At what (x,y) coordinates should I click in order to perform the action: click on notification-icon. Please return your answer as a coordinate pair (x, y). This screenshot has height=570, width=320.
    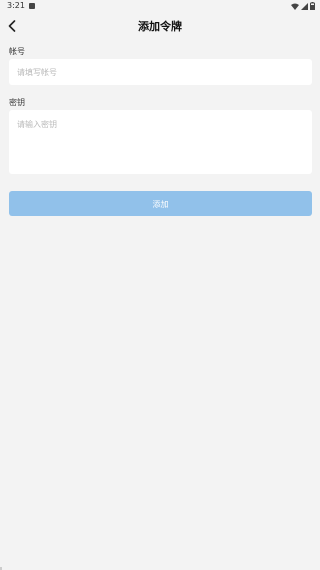
    Looking at the image, I should click on (32, 6).